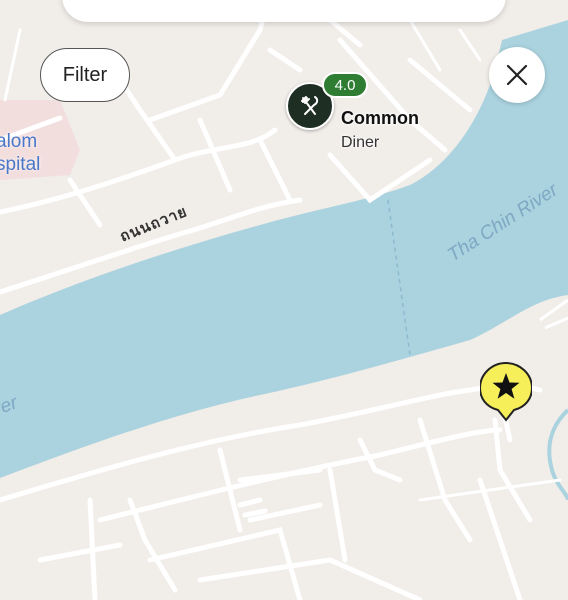  What do you see at coordinates (380, 118) in the screenshot?
I see `place-name: Common` at bounding box center [380, 118].